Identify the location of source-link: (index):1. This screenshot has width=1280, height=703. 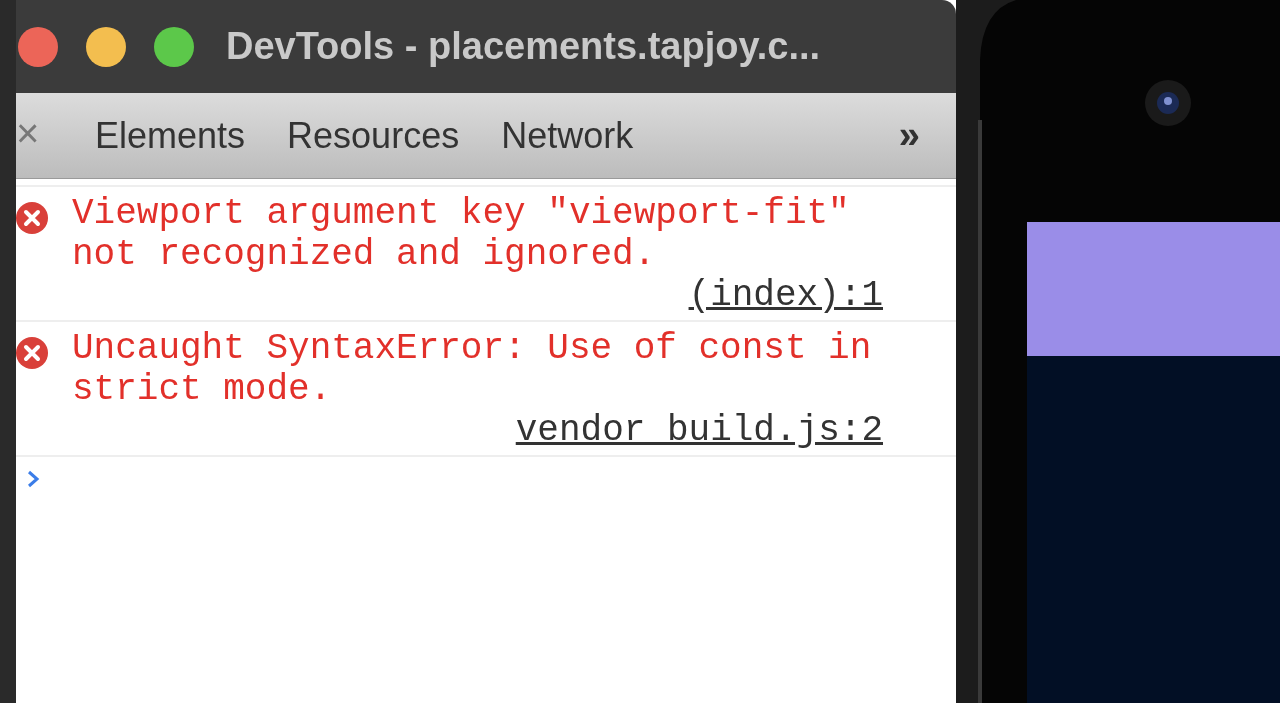
(785, 295).